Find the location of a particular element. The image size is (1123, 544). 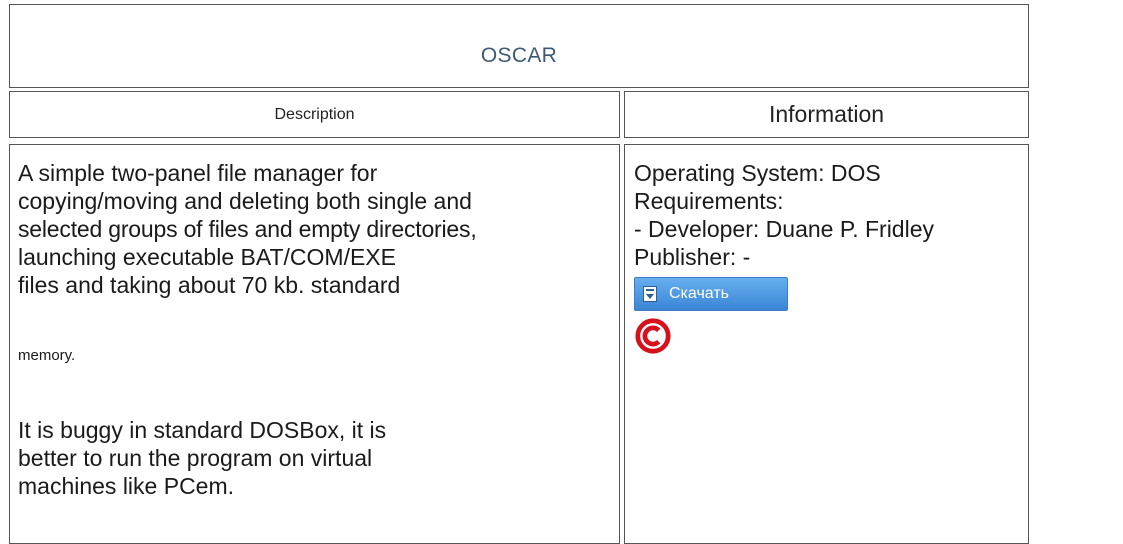

description-header: Description is located at coordinates (314, 114).